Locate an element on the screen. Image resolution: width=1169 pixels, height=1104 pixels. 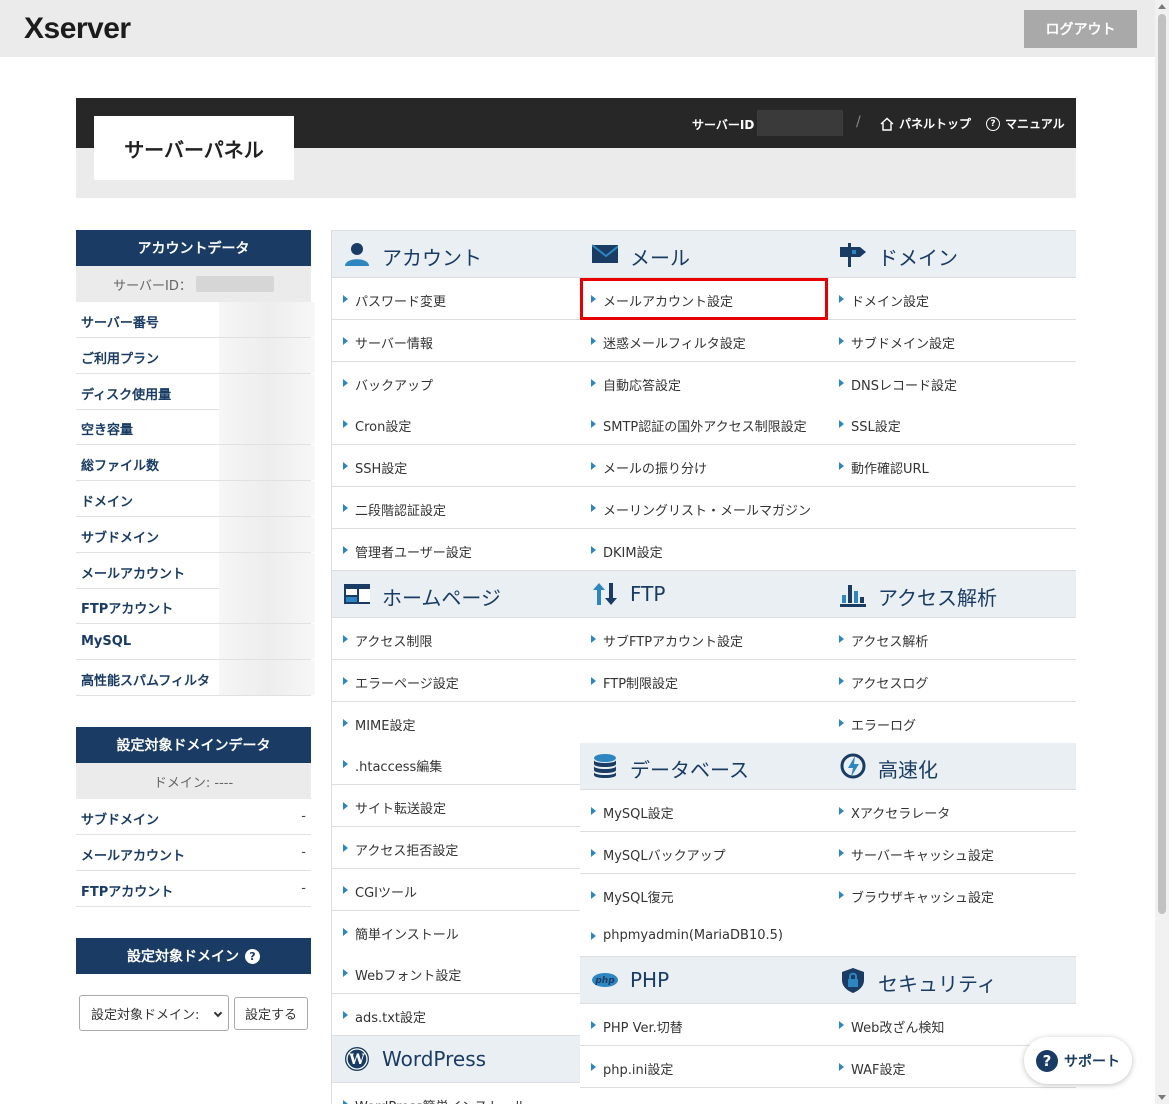
target-domain-select: 設定対象ドメイン: is located at coordinates (154, 1013).